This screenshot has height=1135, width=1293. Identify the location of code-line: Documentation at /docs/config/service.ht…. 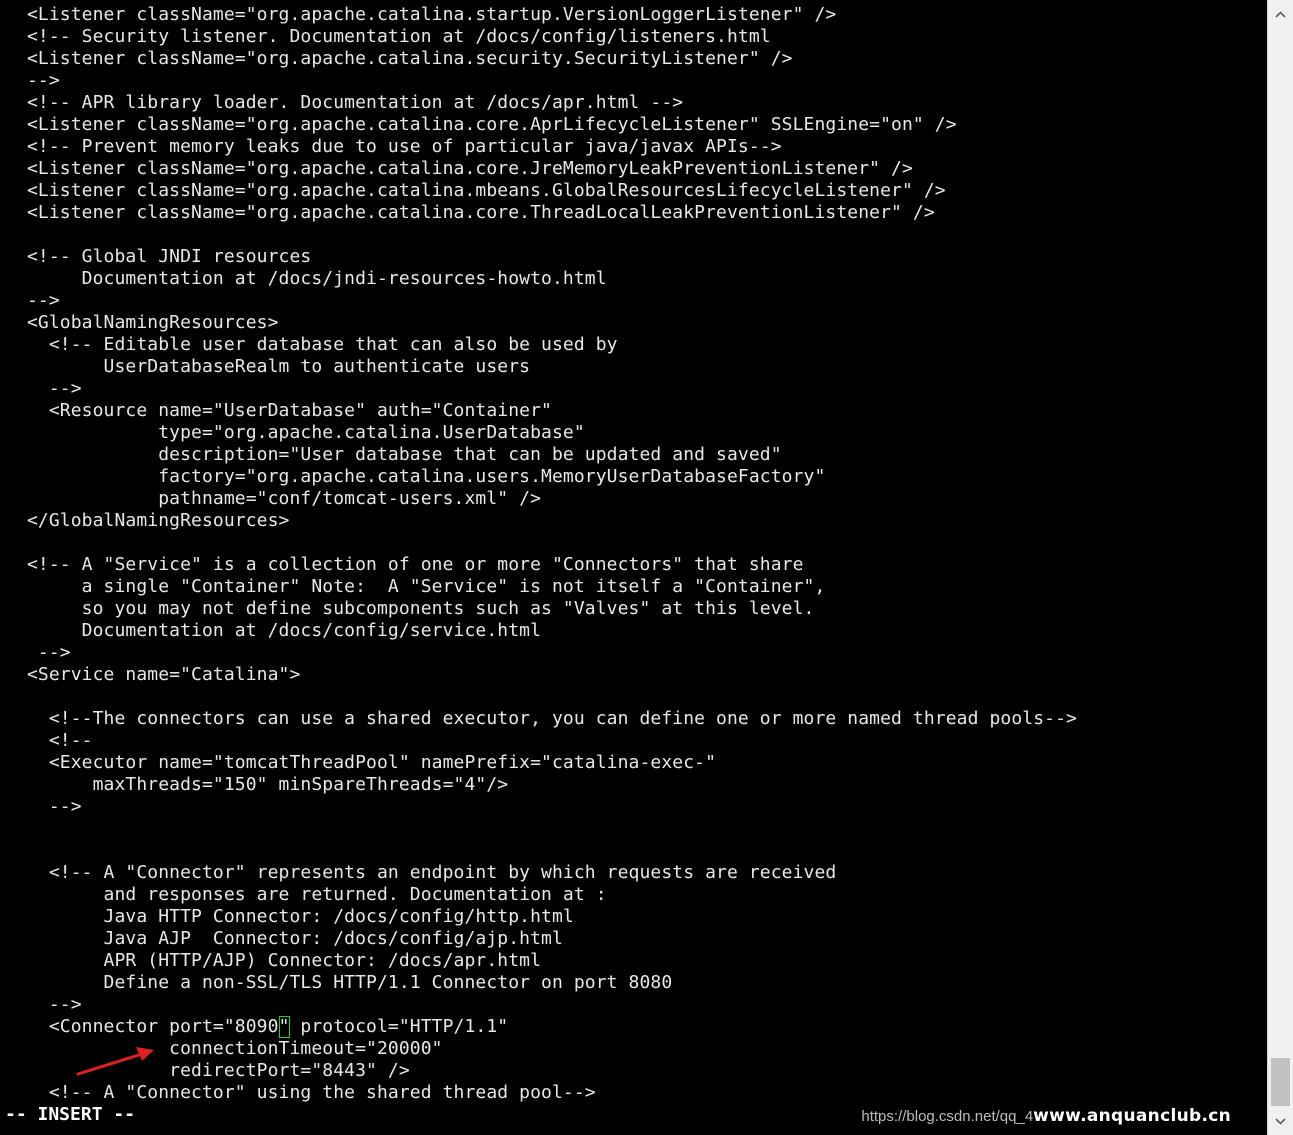
(284, 630).